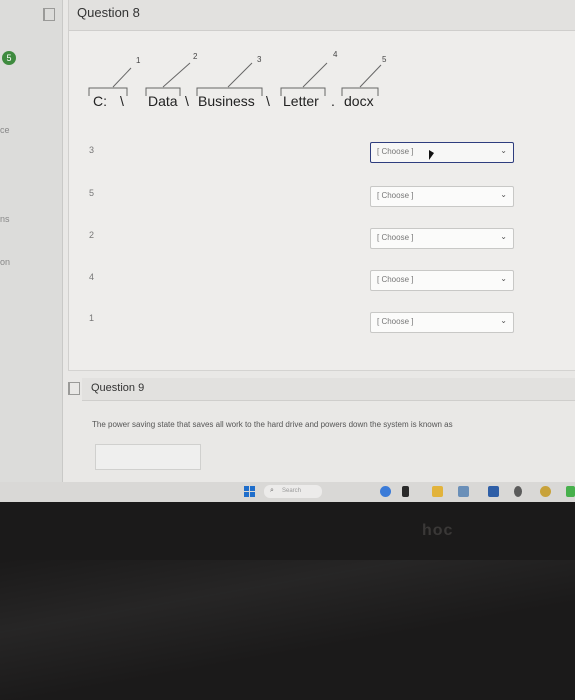  I want to click on row-number: 1, so click(92, 318).